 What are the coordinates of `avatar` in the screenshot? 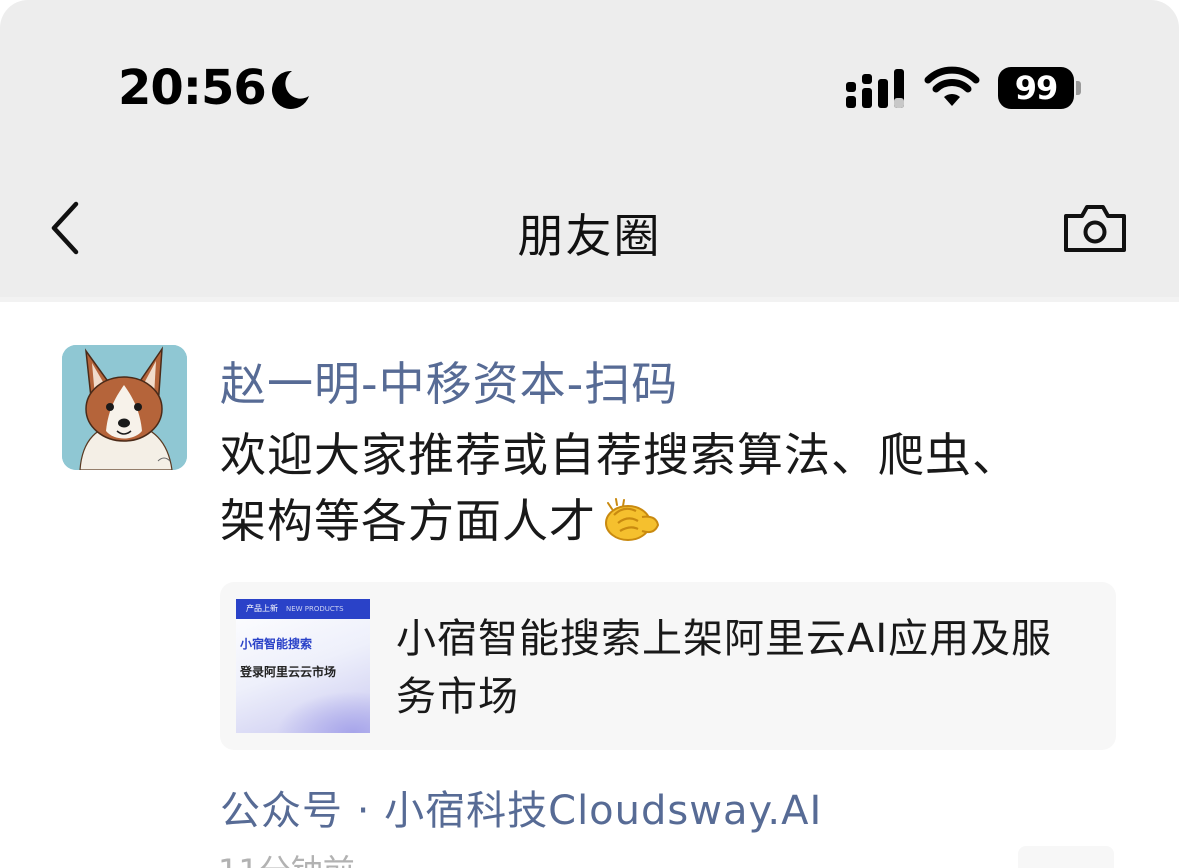 It's located at (124, 407).